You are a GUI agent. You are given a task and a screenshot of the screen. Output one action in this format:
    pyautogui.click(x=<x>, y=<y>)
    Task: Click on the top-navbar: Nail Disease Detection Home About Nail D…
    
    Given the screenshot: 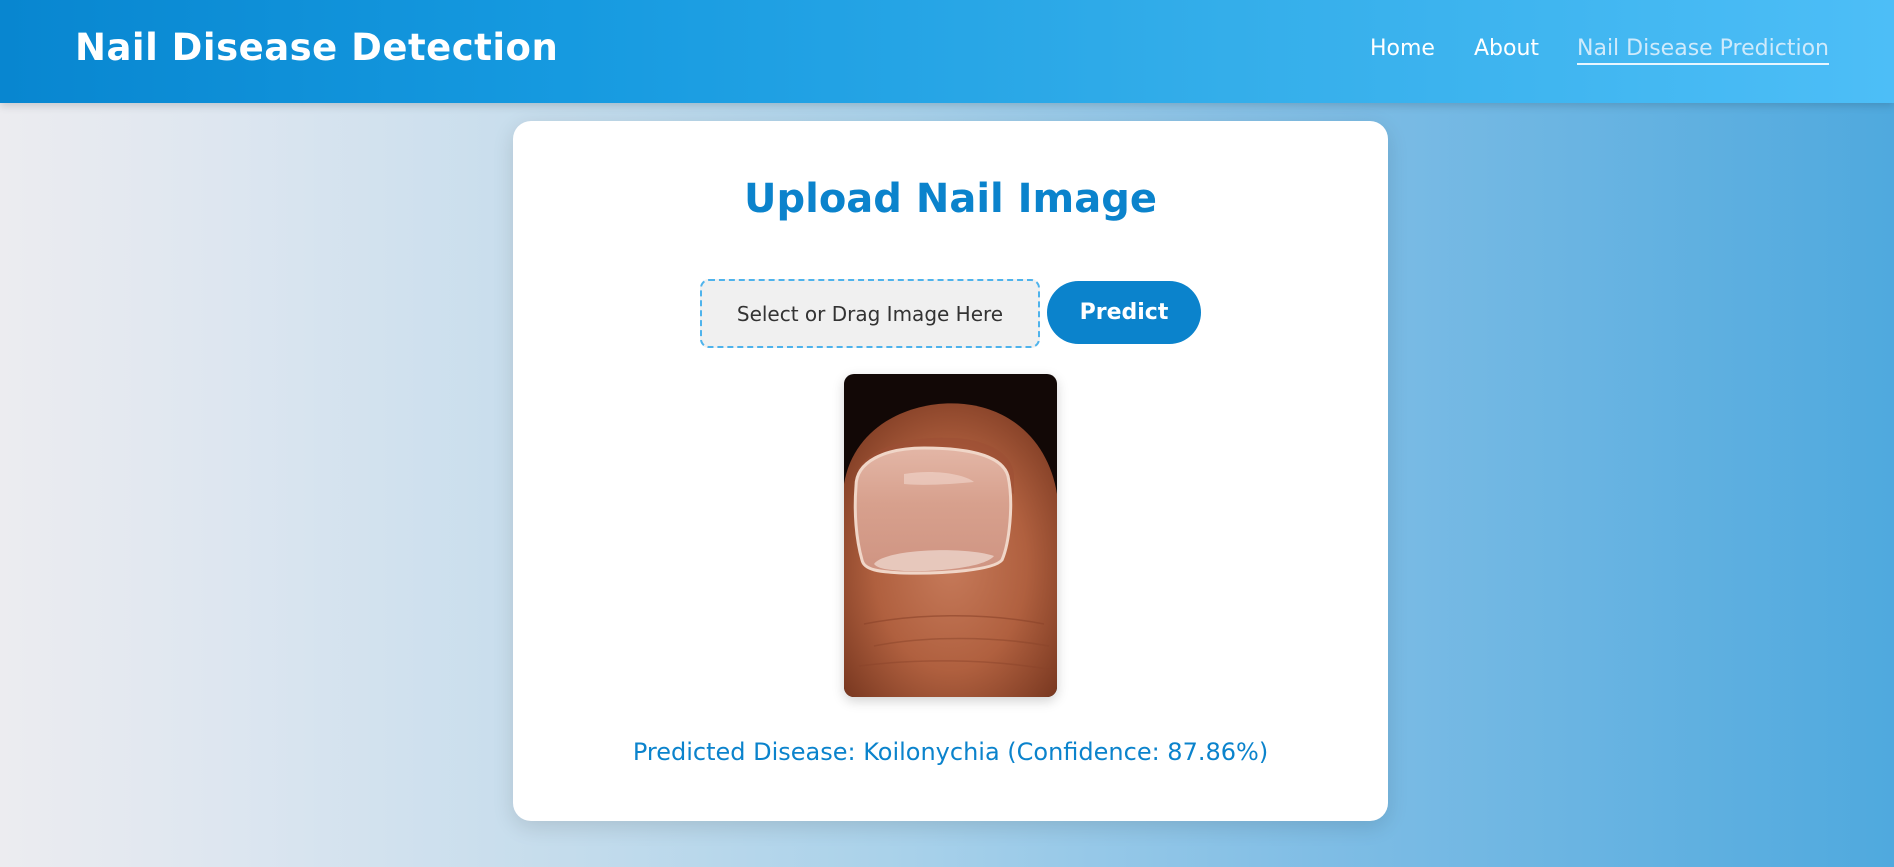 What is the action you would take?
    pyautogui.click(x=947, y=51)
    